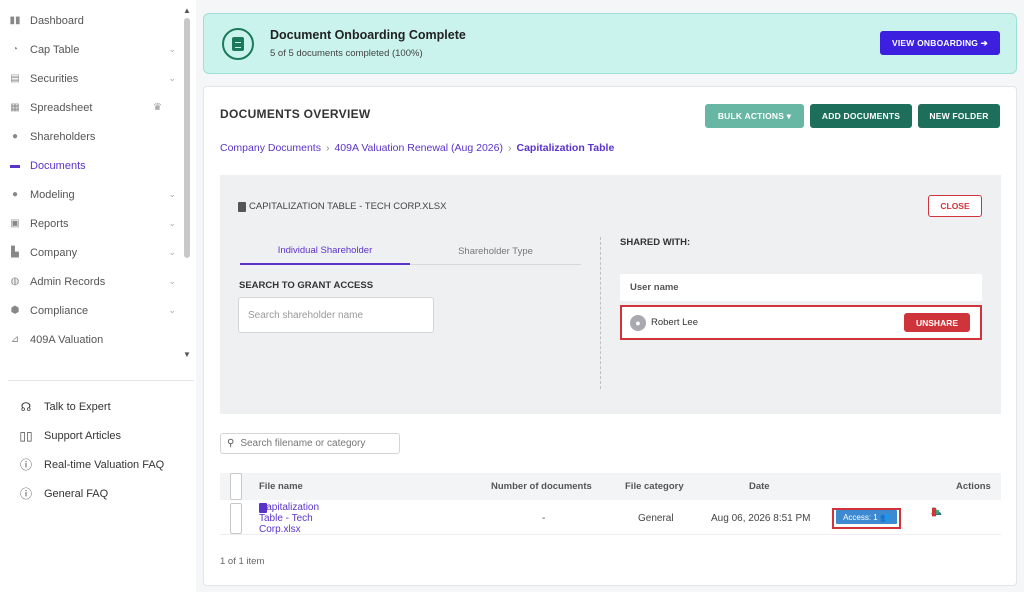 Image resolution: width=1024 pixels, height=592 pixels. What do you see at coordinates (91, 223) in the screenshot?
I see `sidebar-item-reports: ▣ Reports ⌄` at bounding box center [91, 223].